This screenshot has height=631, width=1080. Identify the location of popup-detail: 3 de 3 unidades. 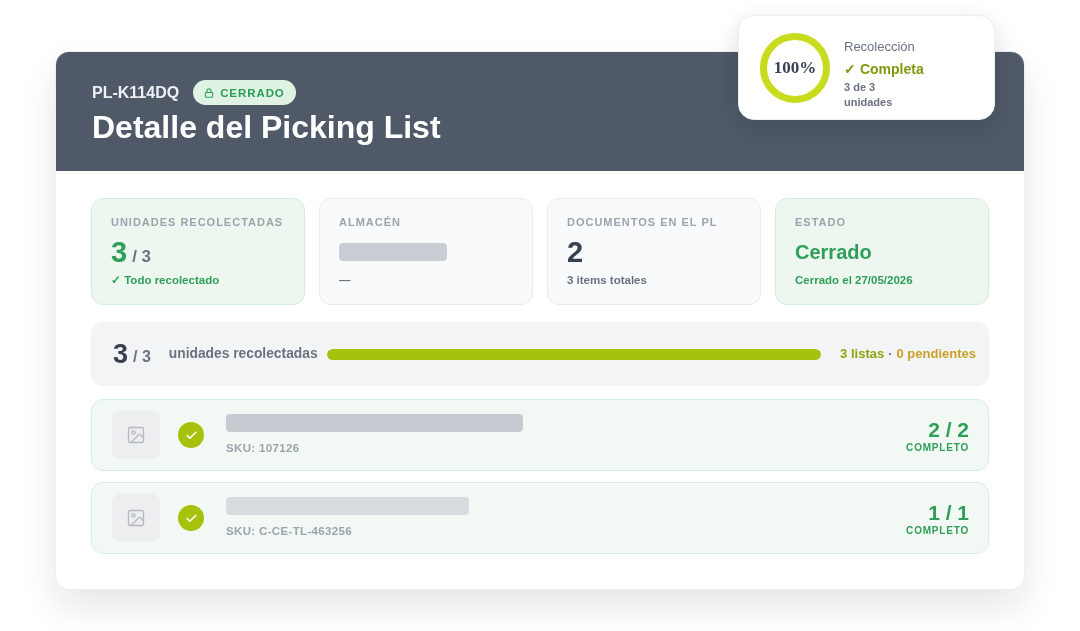
(869, 95).